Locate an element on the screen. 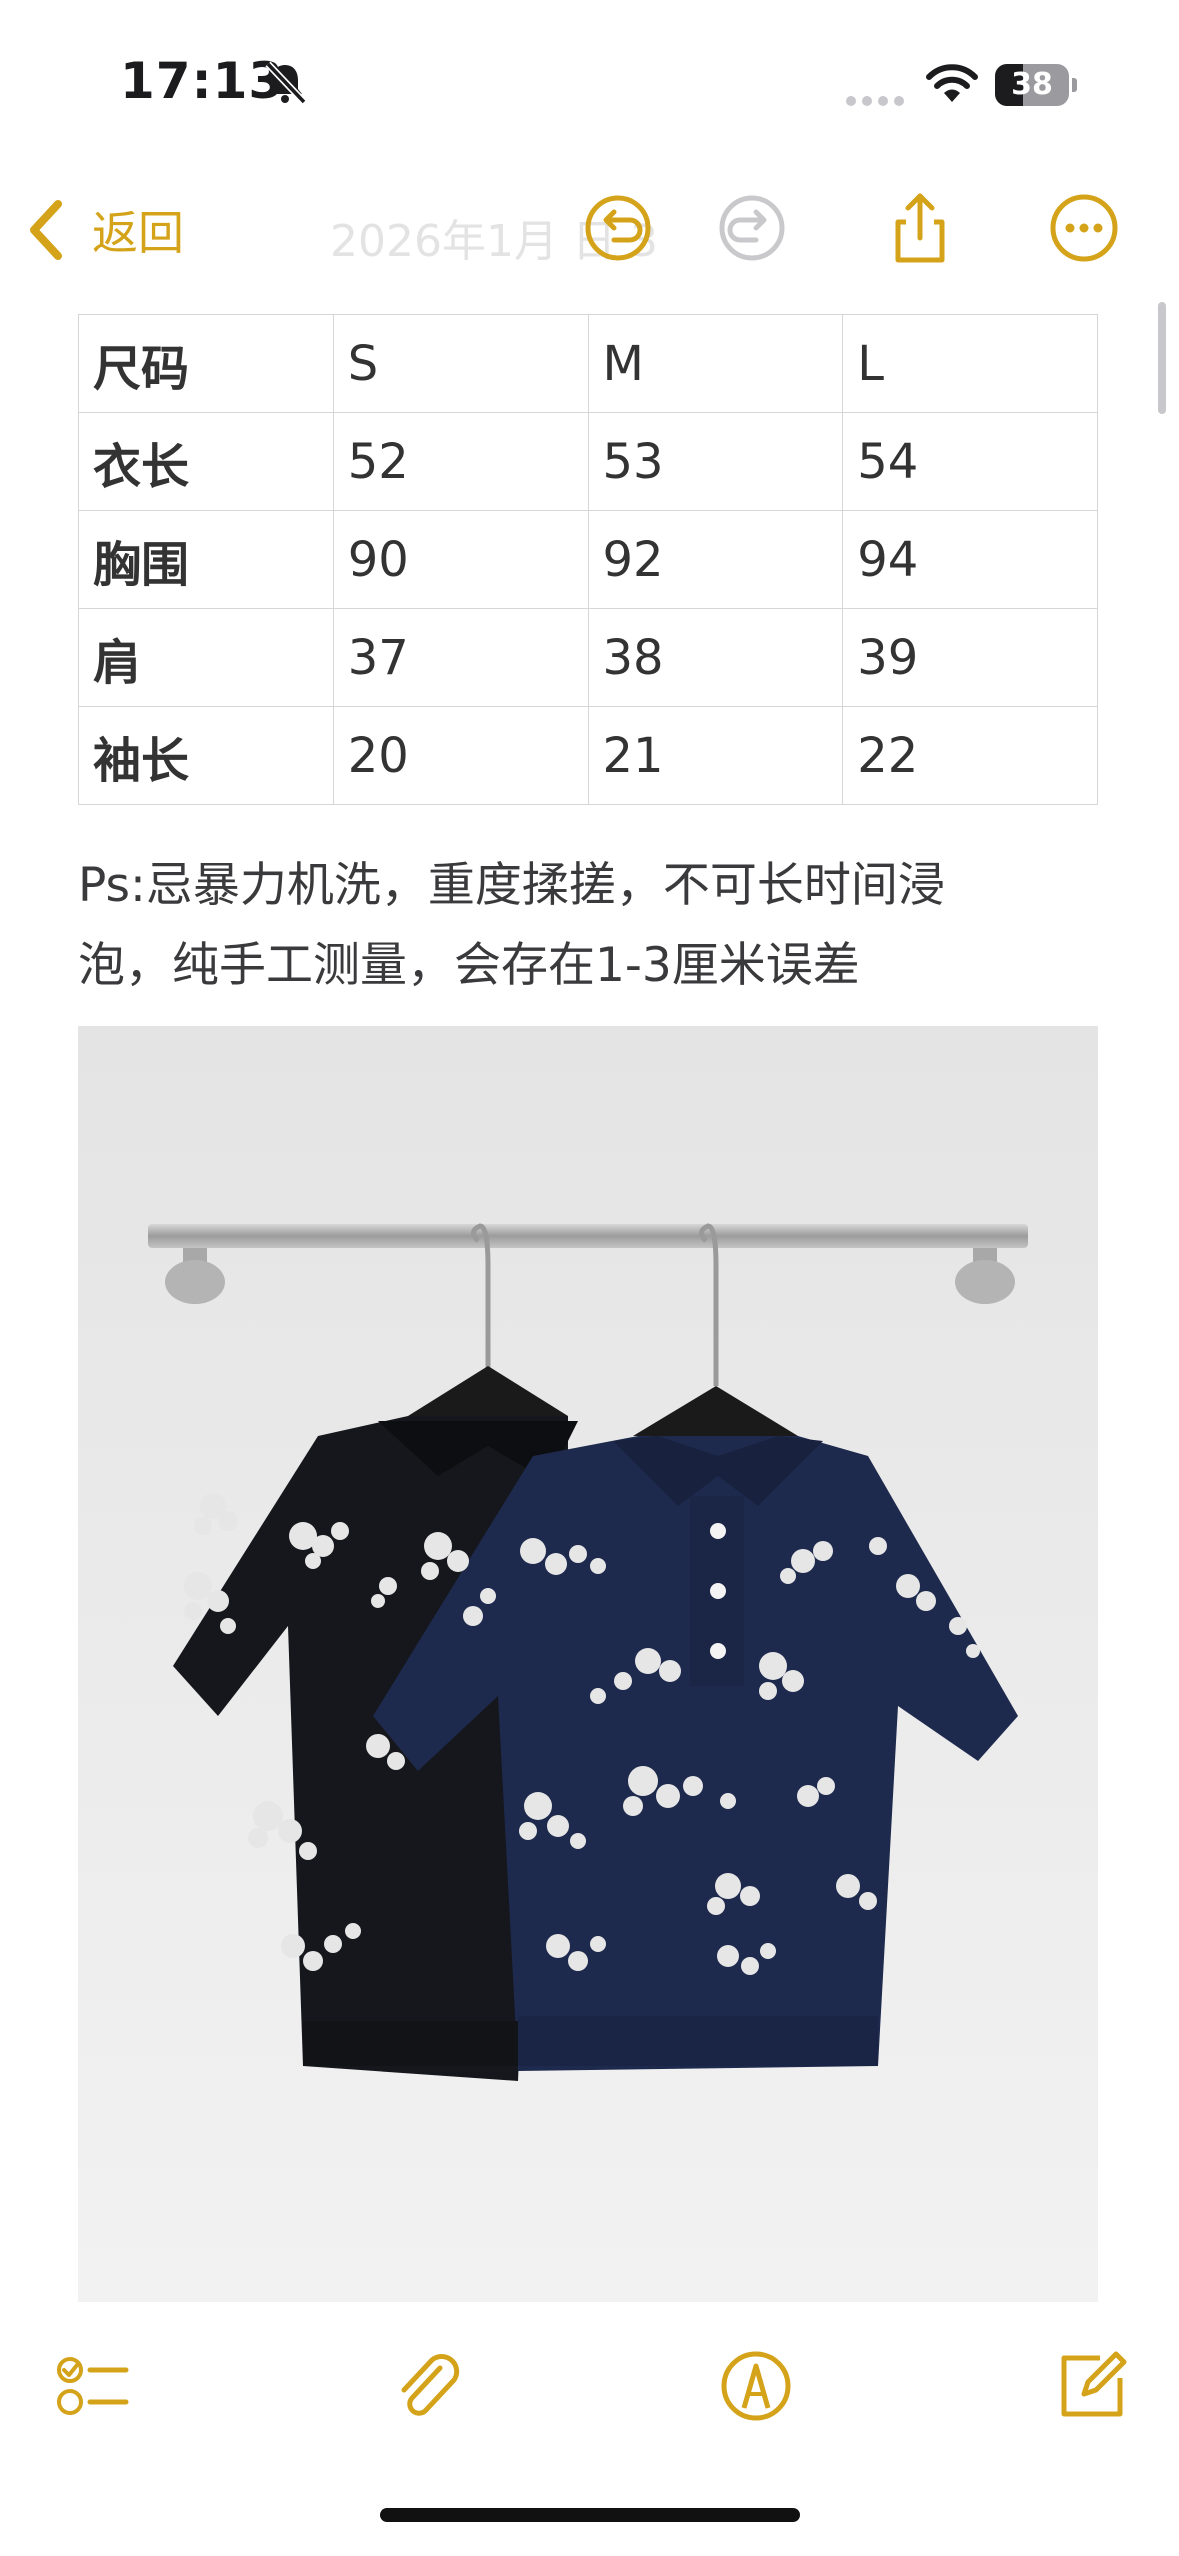  table-cell: L is located at coordinates (970, 363).